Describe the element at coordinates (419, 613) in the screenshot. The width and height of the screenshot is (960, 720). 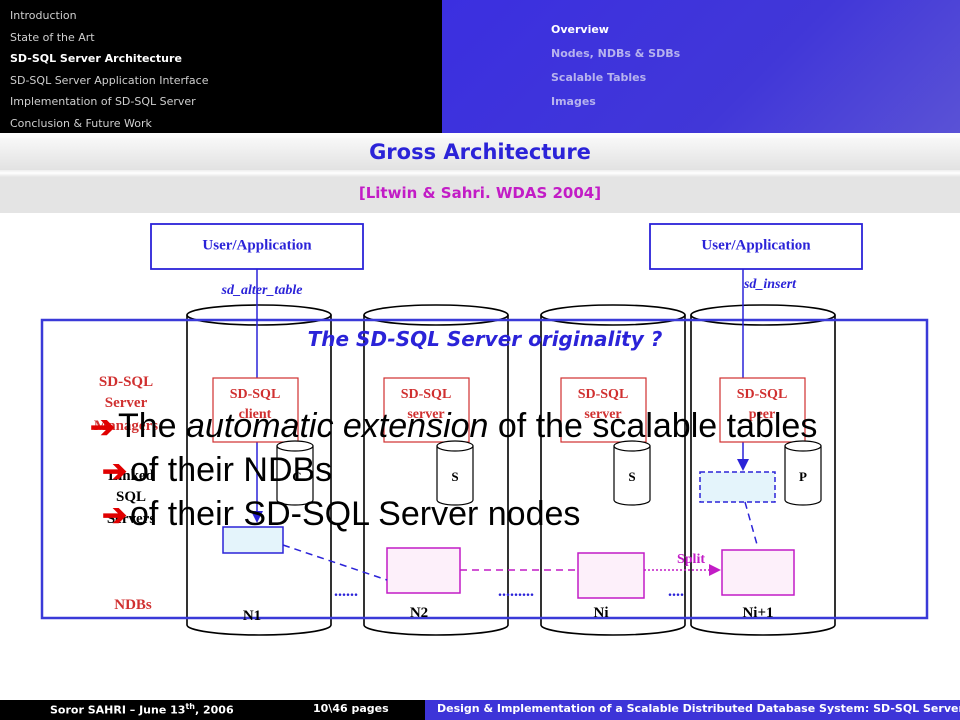
I see `node-label-n2: N2` at that location.